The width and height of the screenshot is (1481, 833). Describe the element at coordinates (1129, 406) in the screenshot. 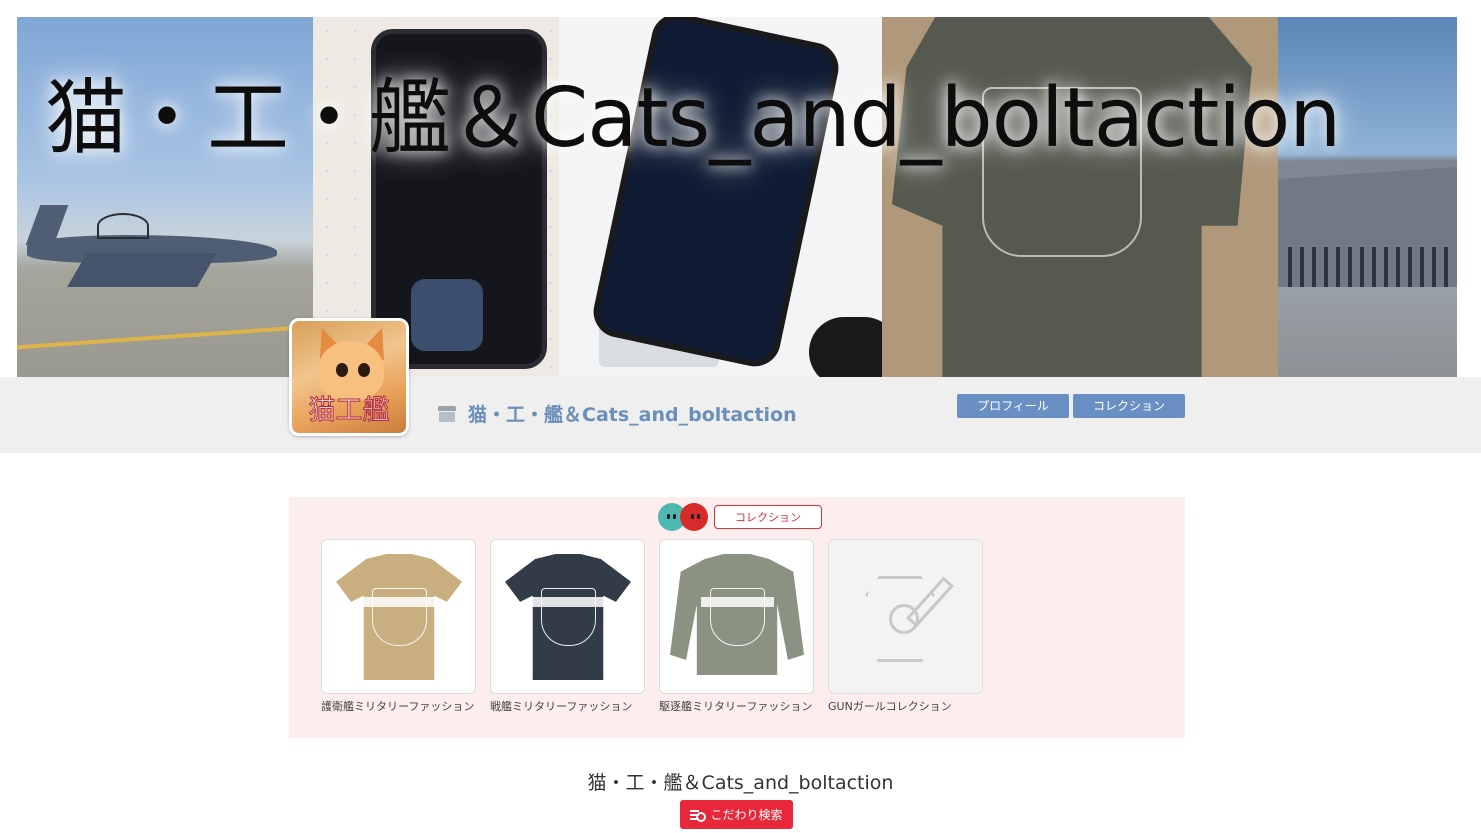

I see `collection-button: コレクション` at that location.